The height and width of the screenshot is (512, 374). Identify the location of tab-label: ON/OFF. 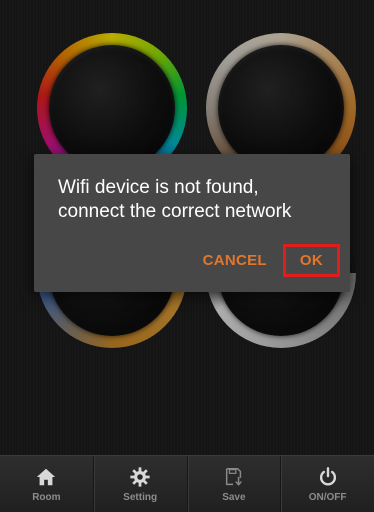
(327, 497).